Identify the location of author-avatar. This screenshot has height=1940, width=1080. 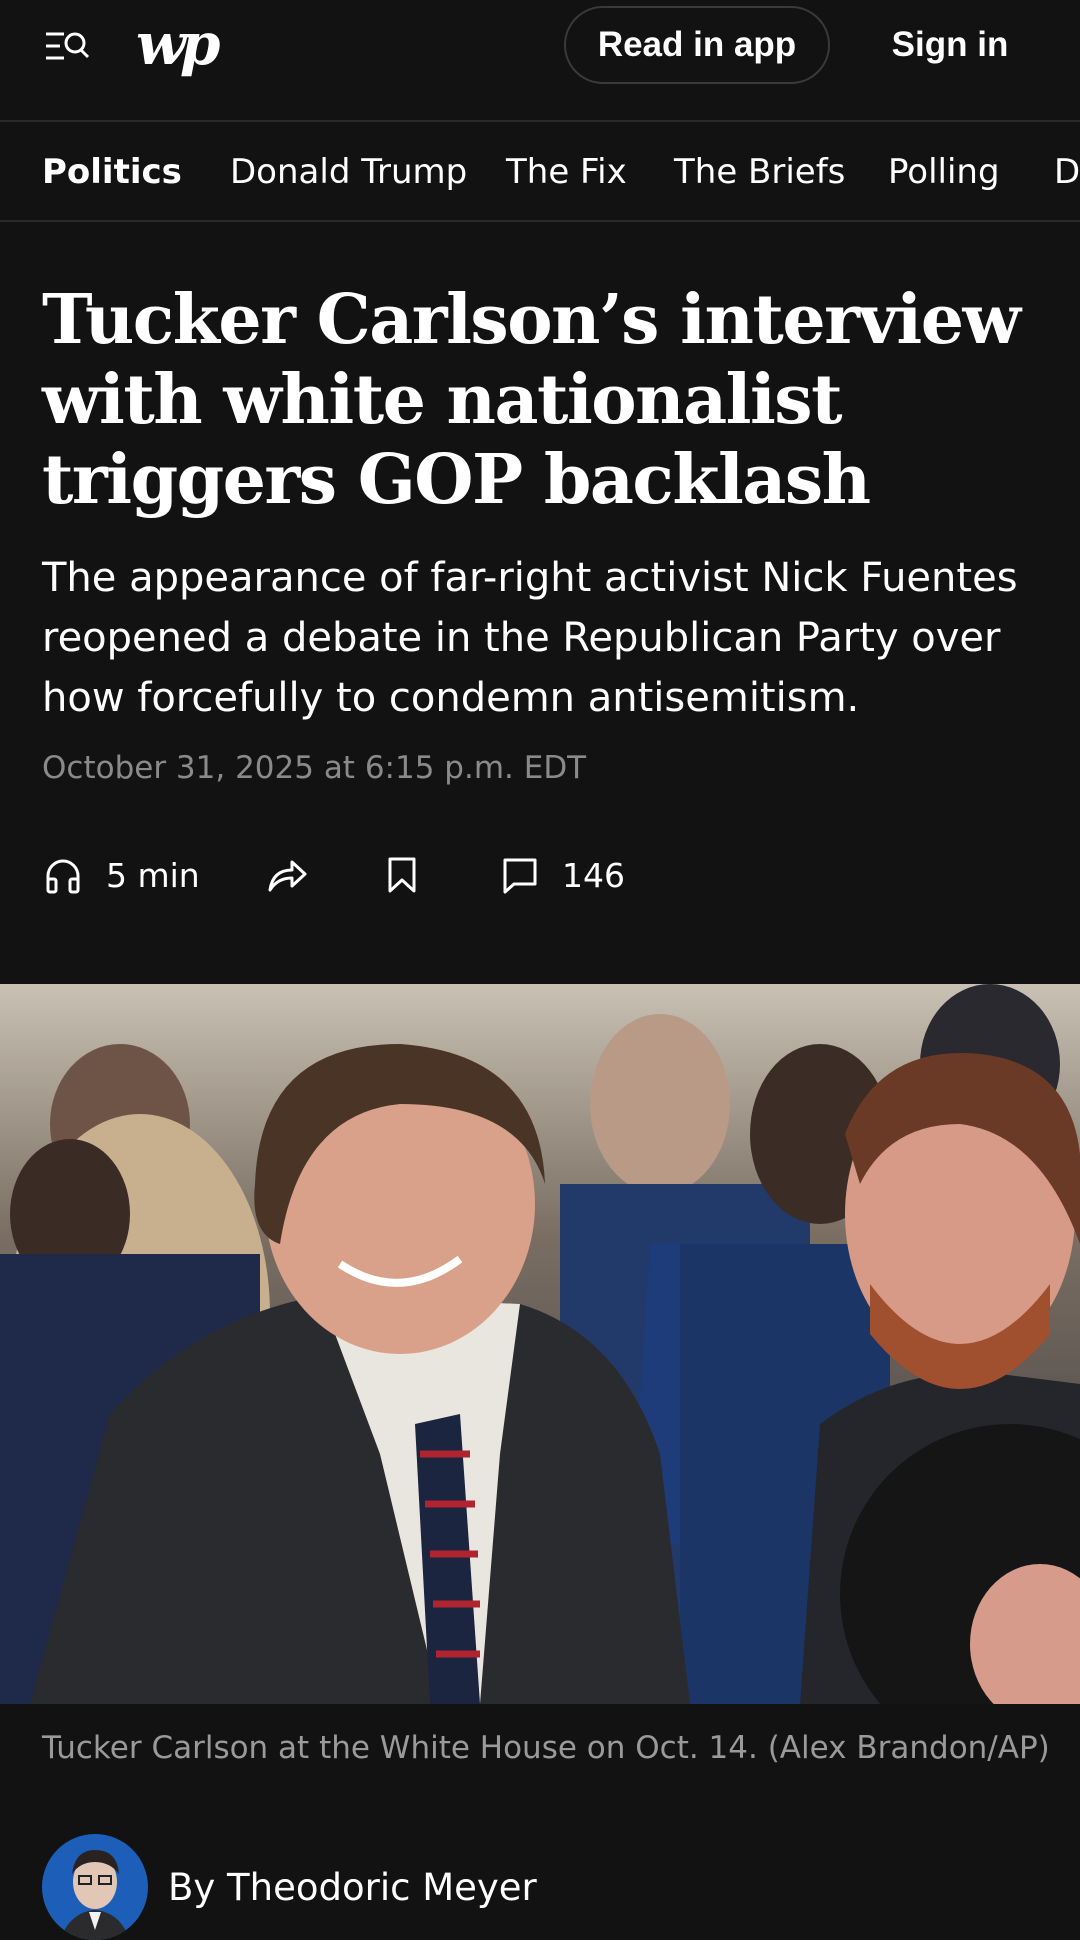
(95, 1887).